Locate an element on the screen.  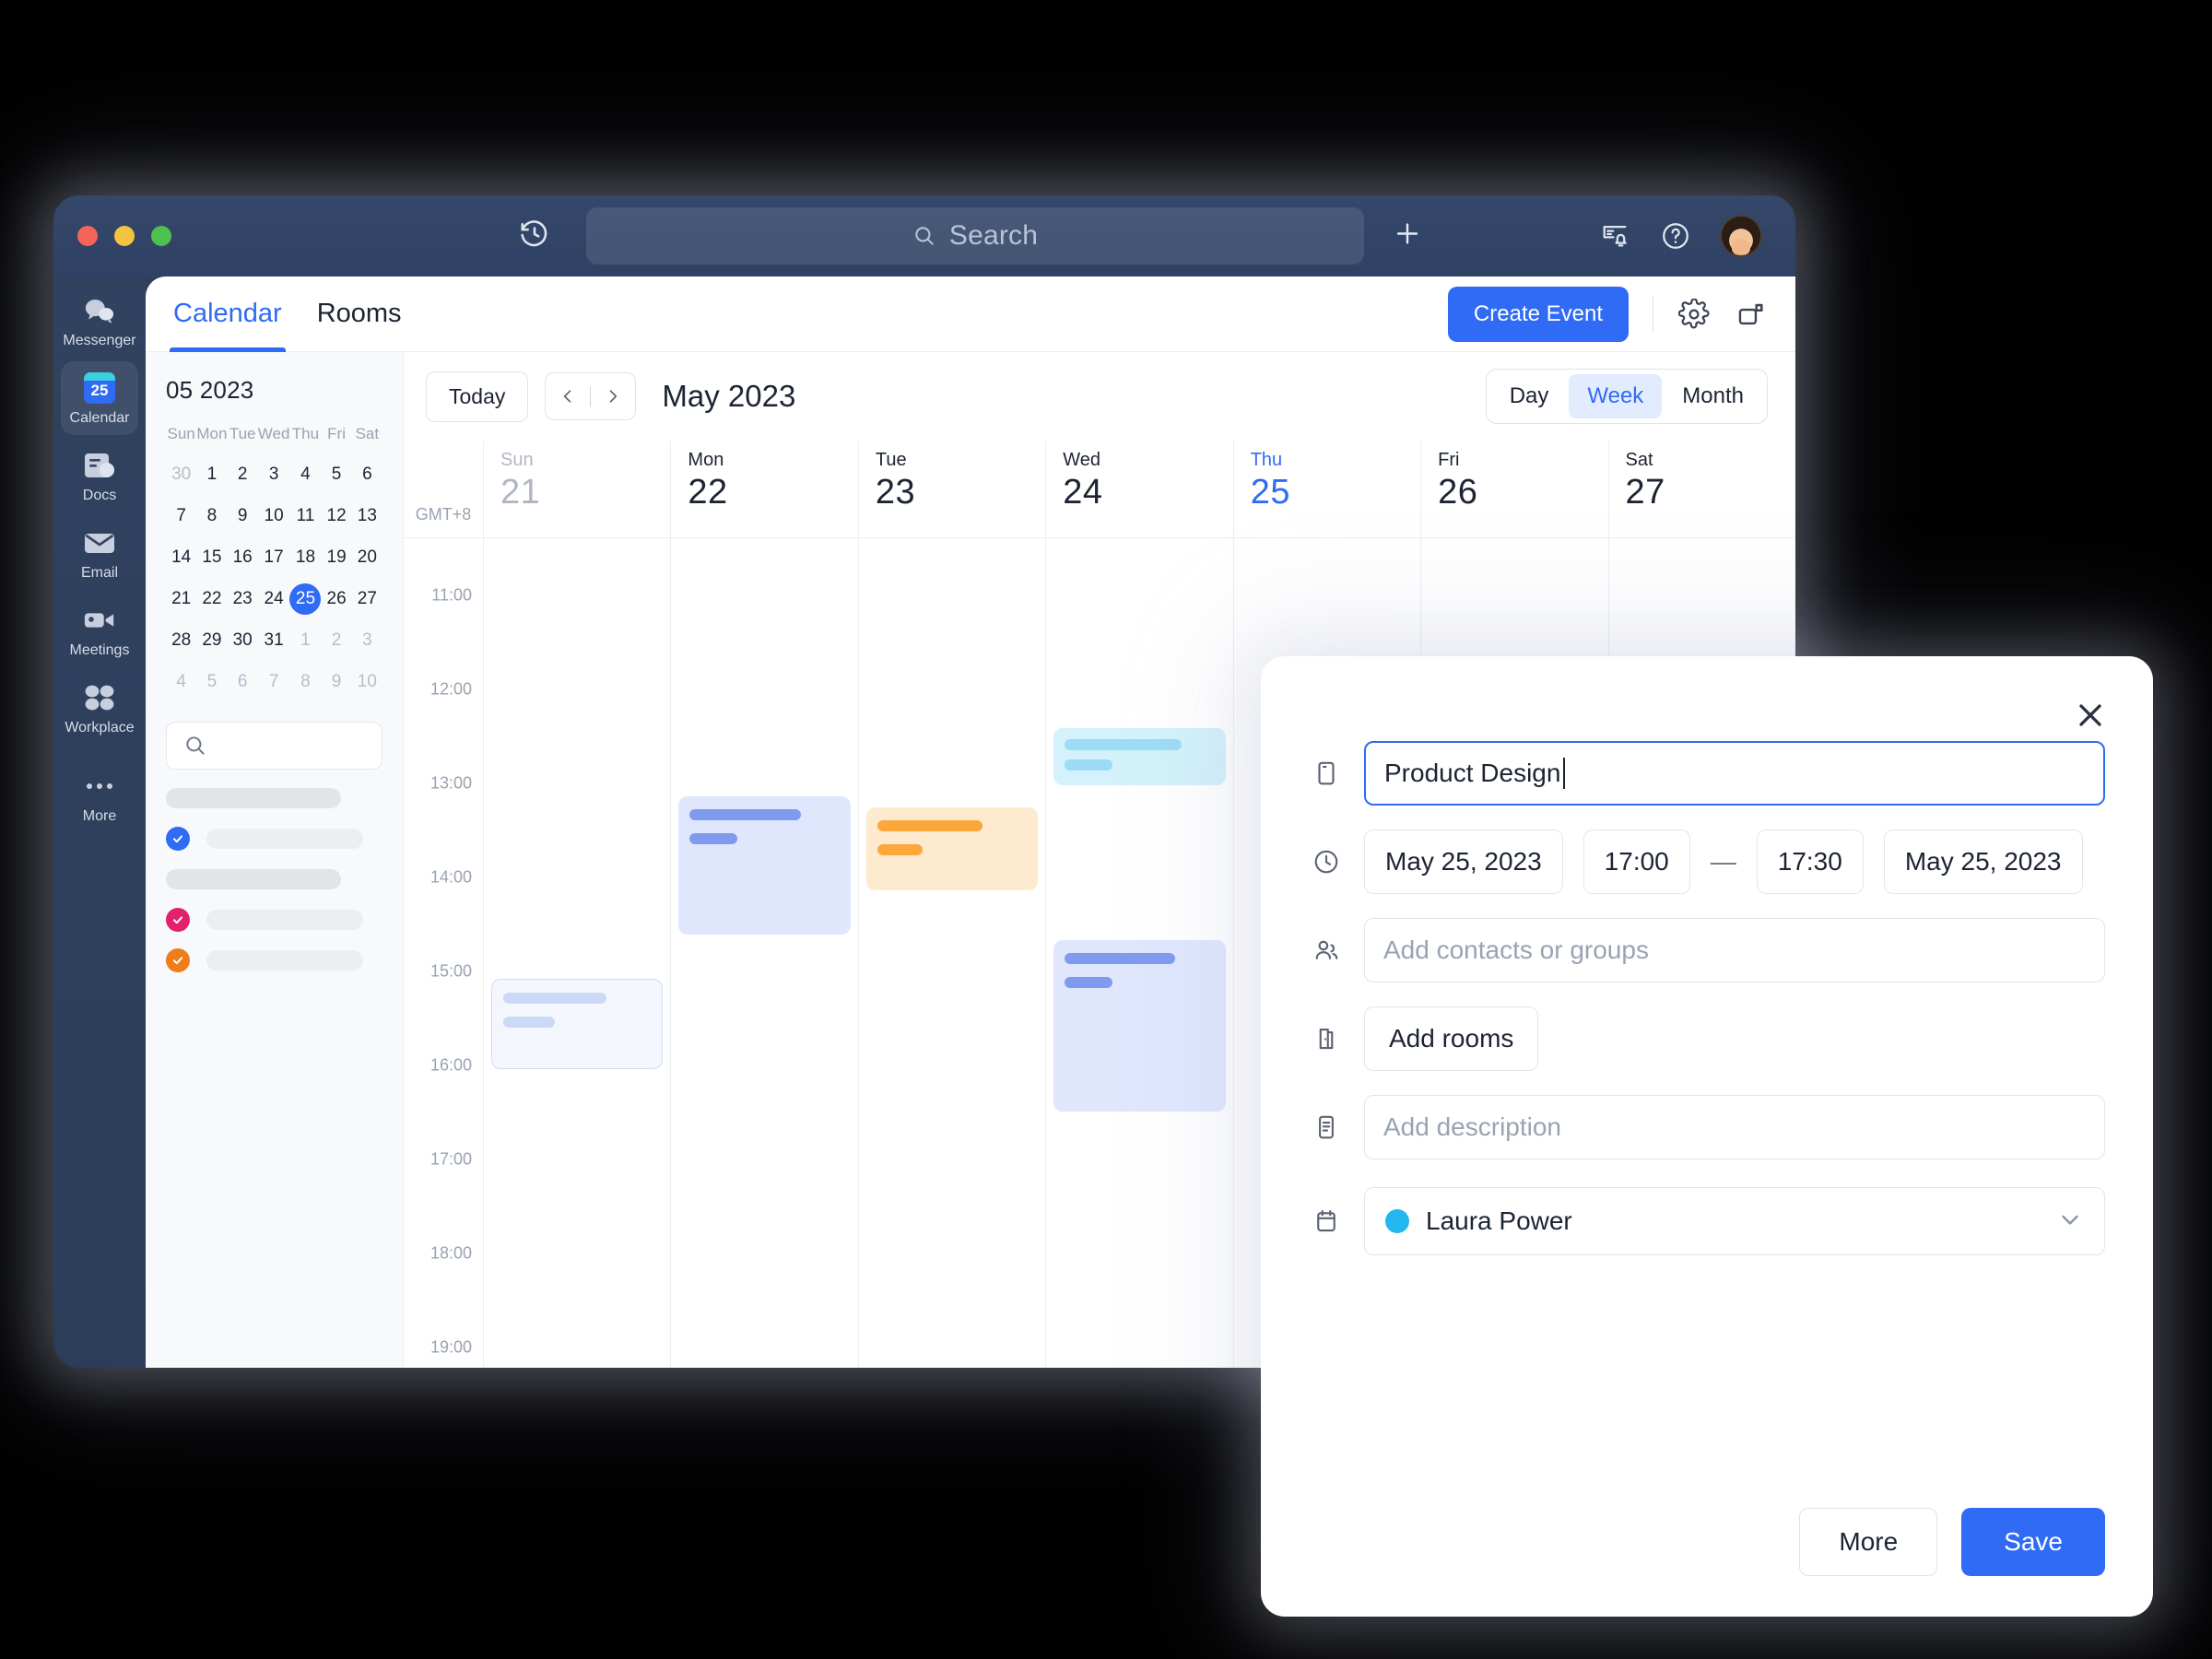
popout-window-icon is located at coordinates (1751, 314).